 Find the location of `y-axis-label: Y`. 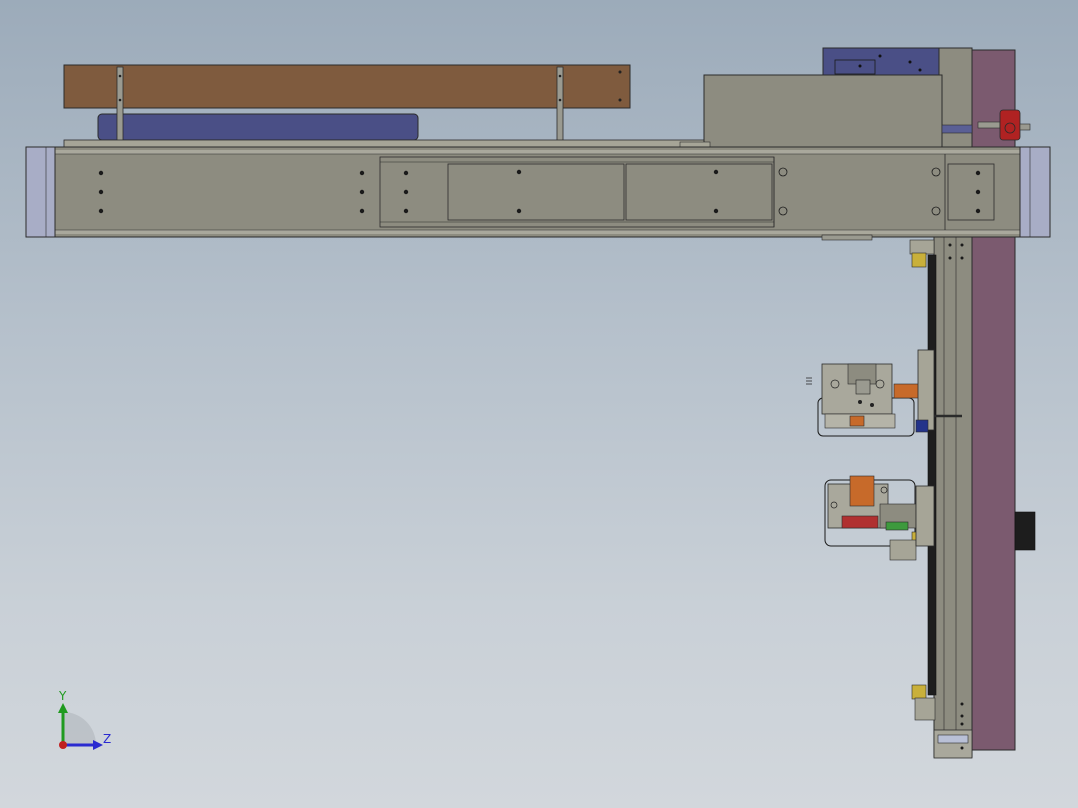

y-axis-label: Y is located at coordinates (62, 696).